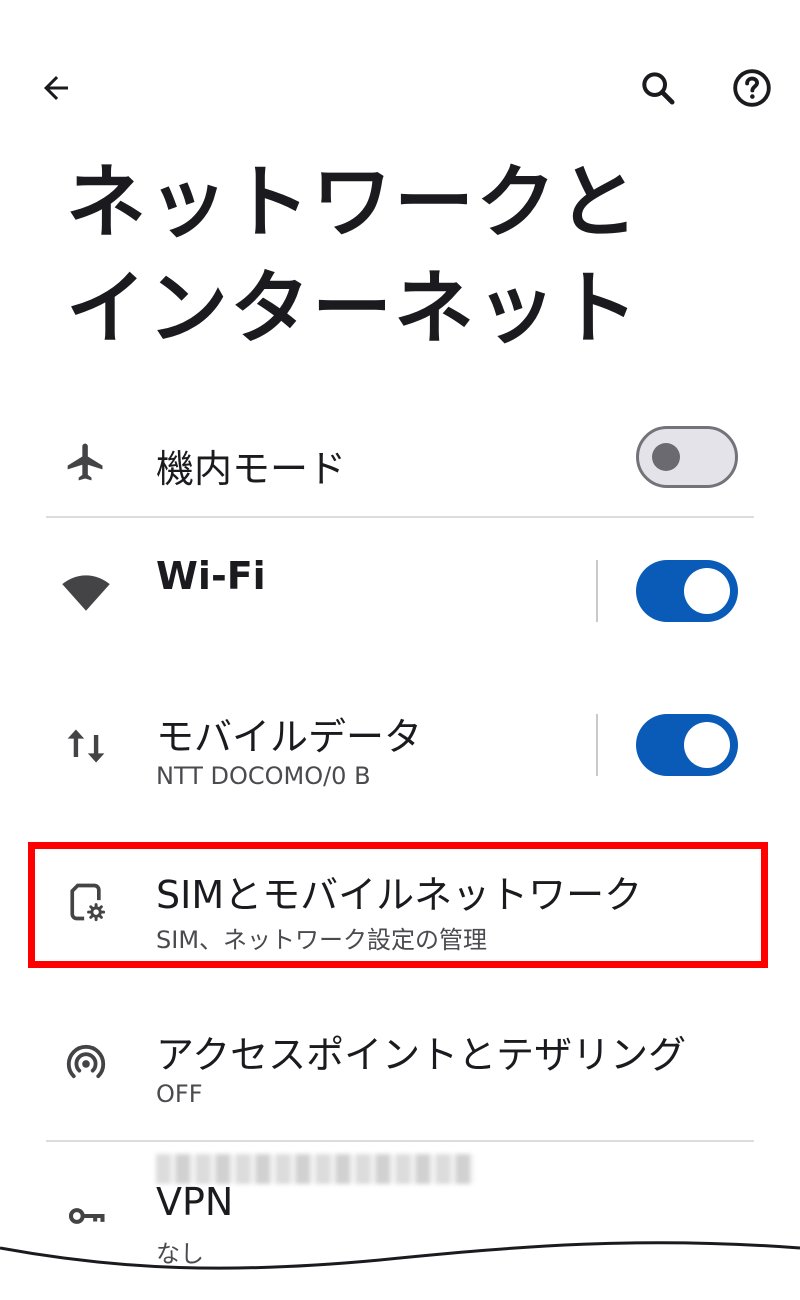 The image size is (800, 1300). What do you see at coordinates (86, 462) in the screenshot?
I see `airplane-icon` at bounding box center [86, 462].